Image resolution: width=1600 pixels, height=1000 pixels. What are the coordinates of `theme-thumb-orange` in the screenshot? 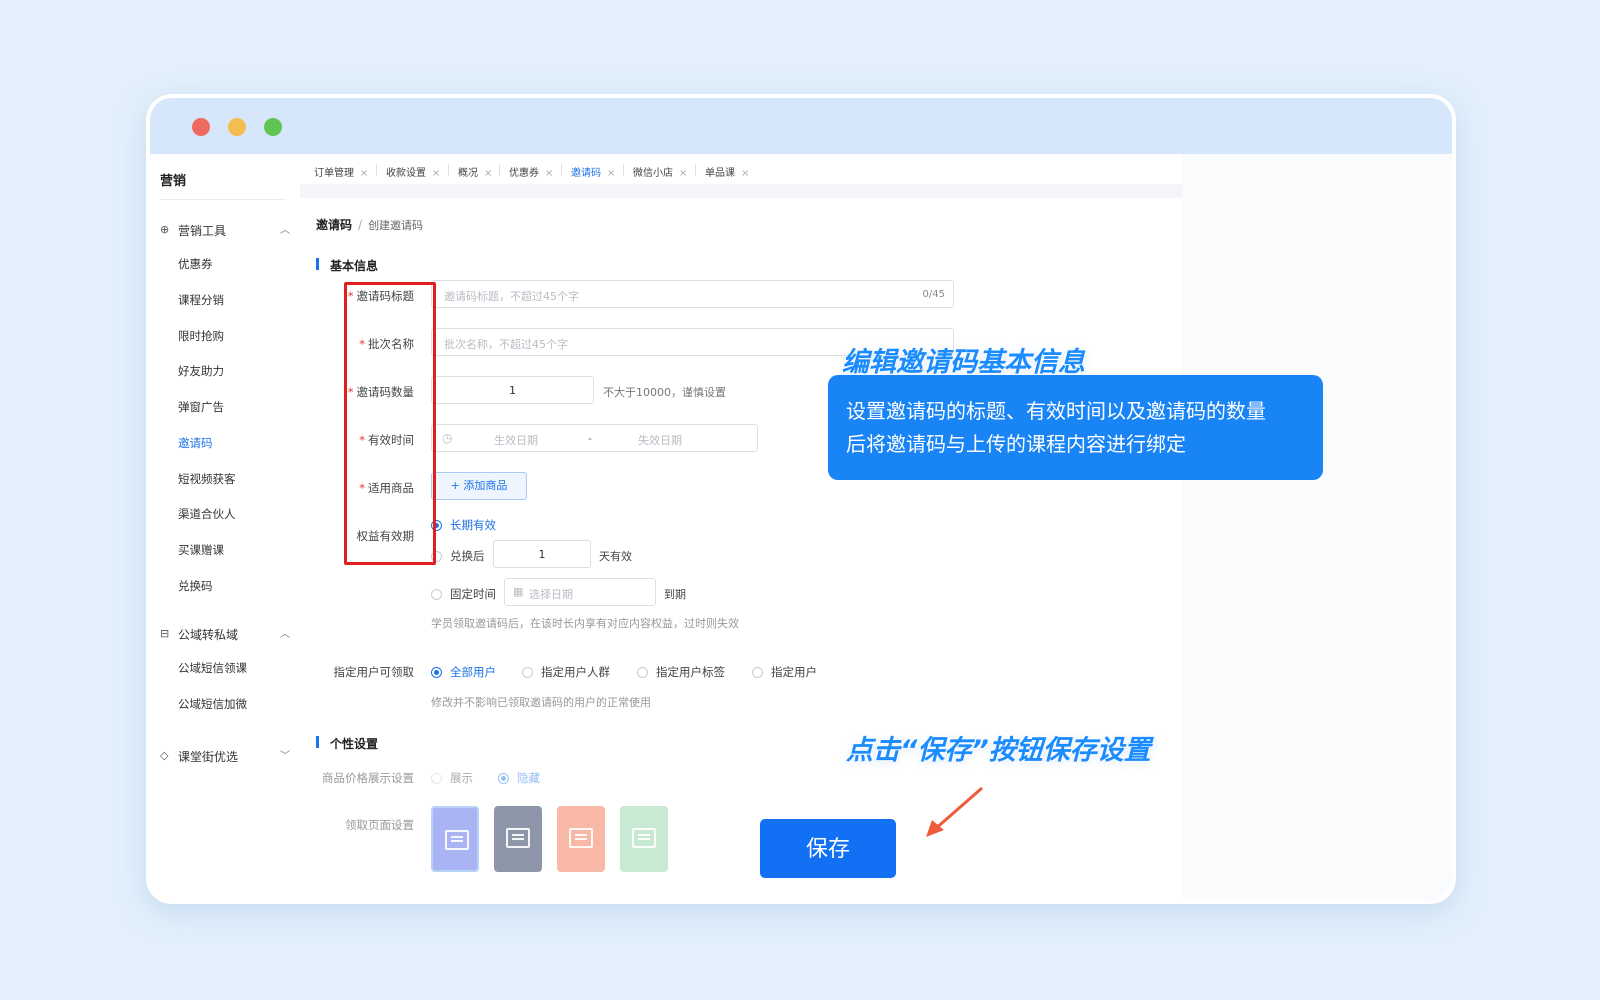 It's located at (581, 839).